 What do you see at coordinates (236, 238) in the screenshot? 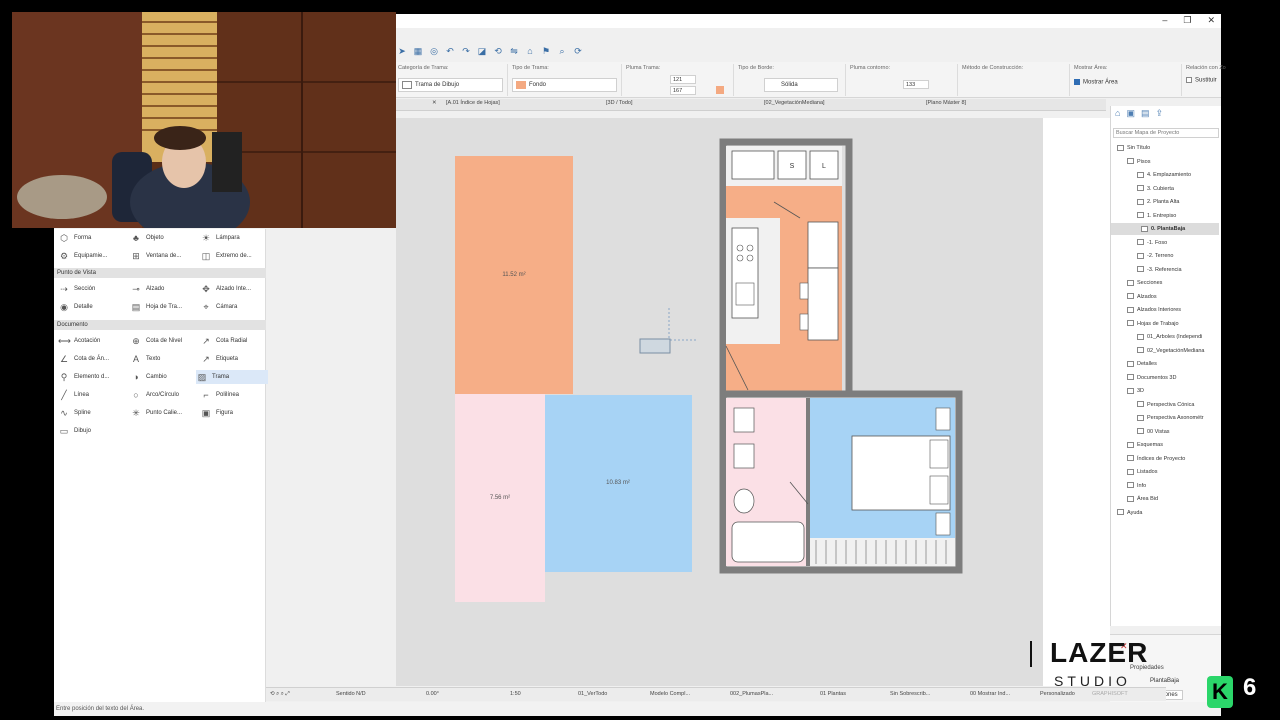
I see `tool-lamp: ☀ Lámpara` at bounding box center [236, 238].